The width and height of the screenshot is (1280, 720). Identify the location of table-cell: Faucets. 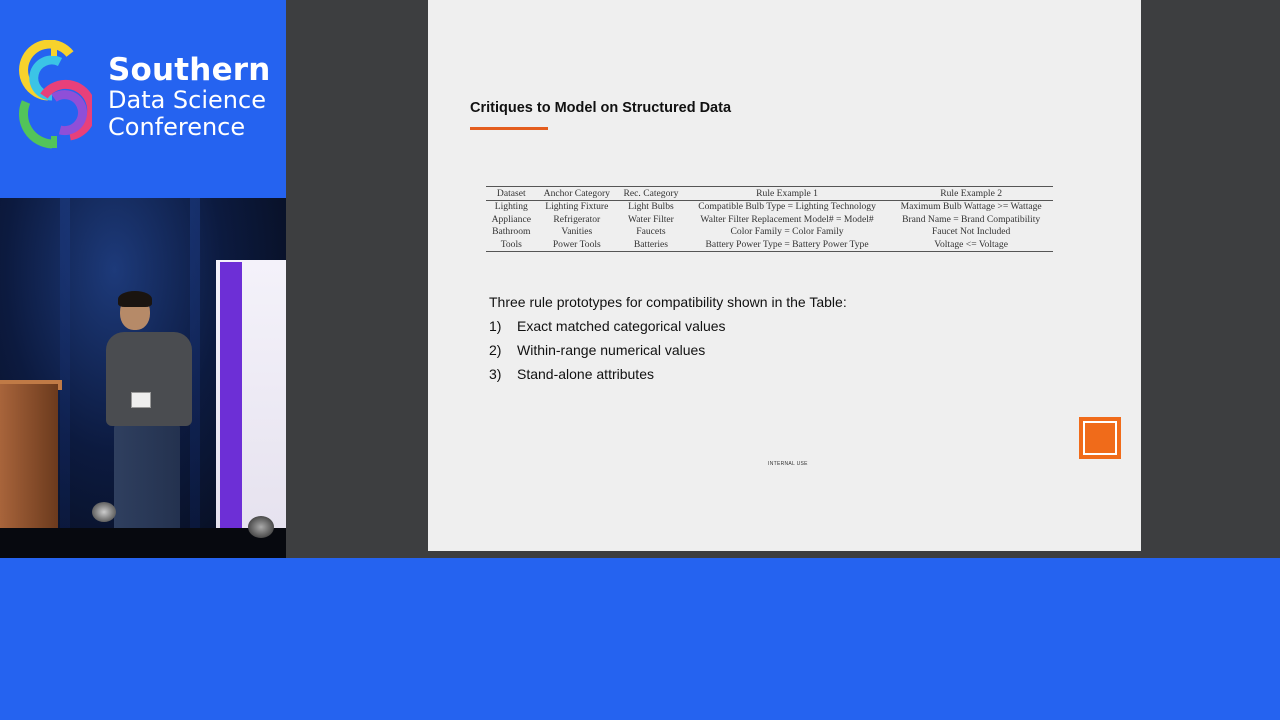
(651, 231).